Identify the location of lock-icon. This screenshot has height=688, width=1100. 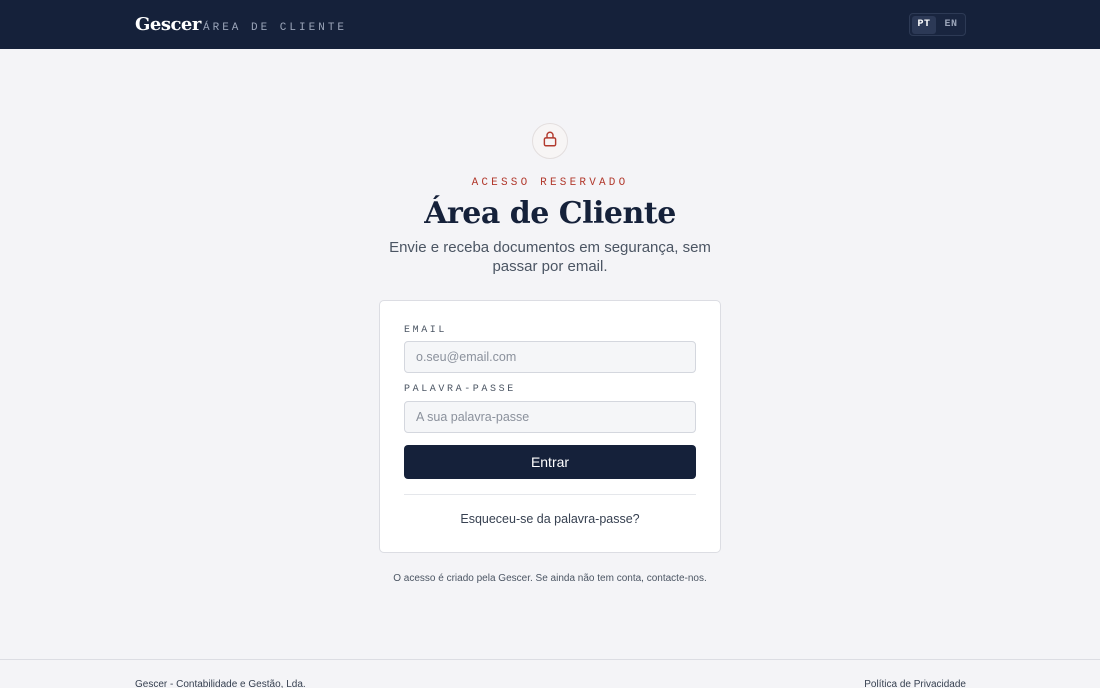
(550, 141).